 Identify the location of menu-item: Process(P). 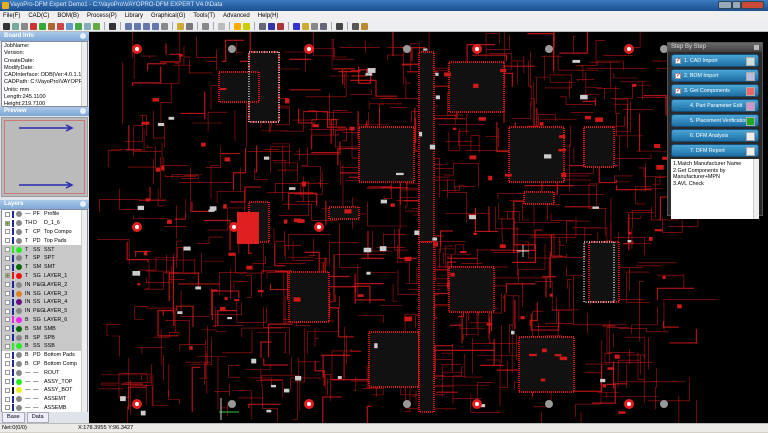
(102, 16).